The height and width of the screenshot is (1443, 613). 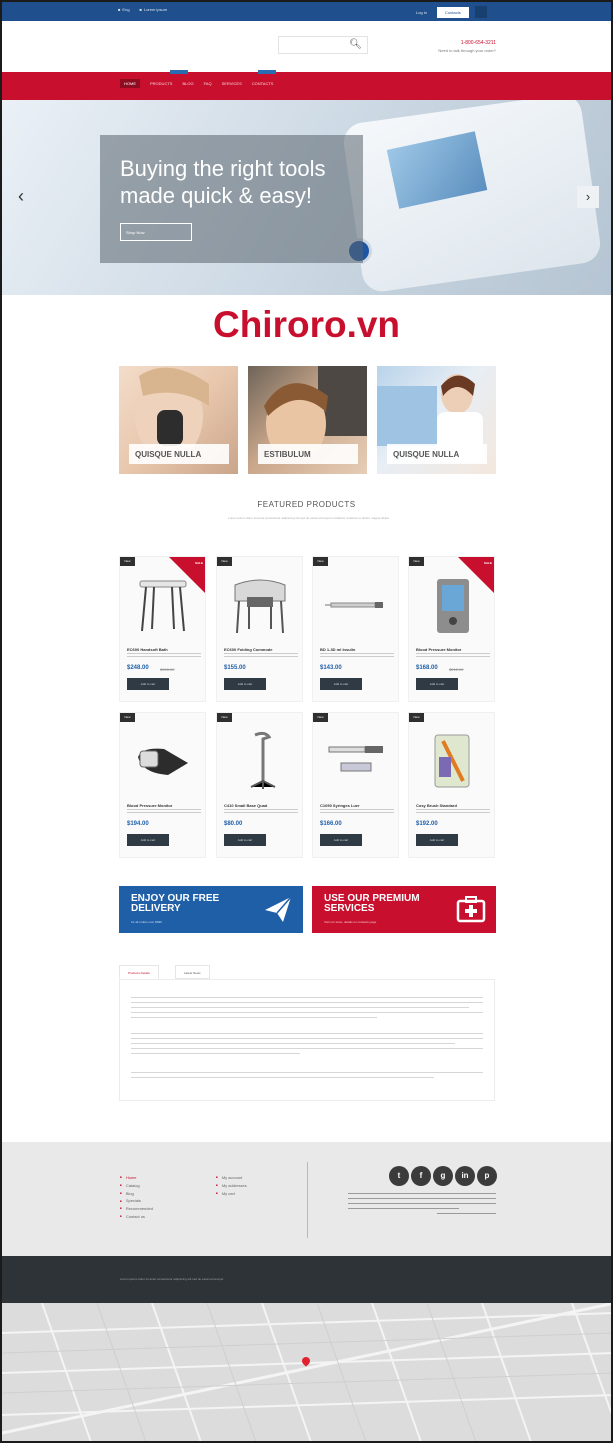 I want to click on footer-link: Catalog, so click(x=136, y=1186).